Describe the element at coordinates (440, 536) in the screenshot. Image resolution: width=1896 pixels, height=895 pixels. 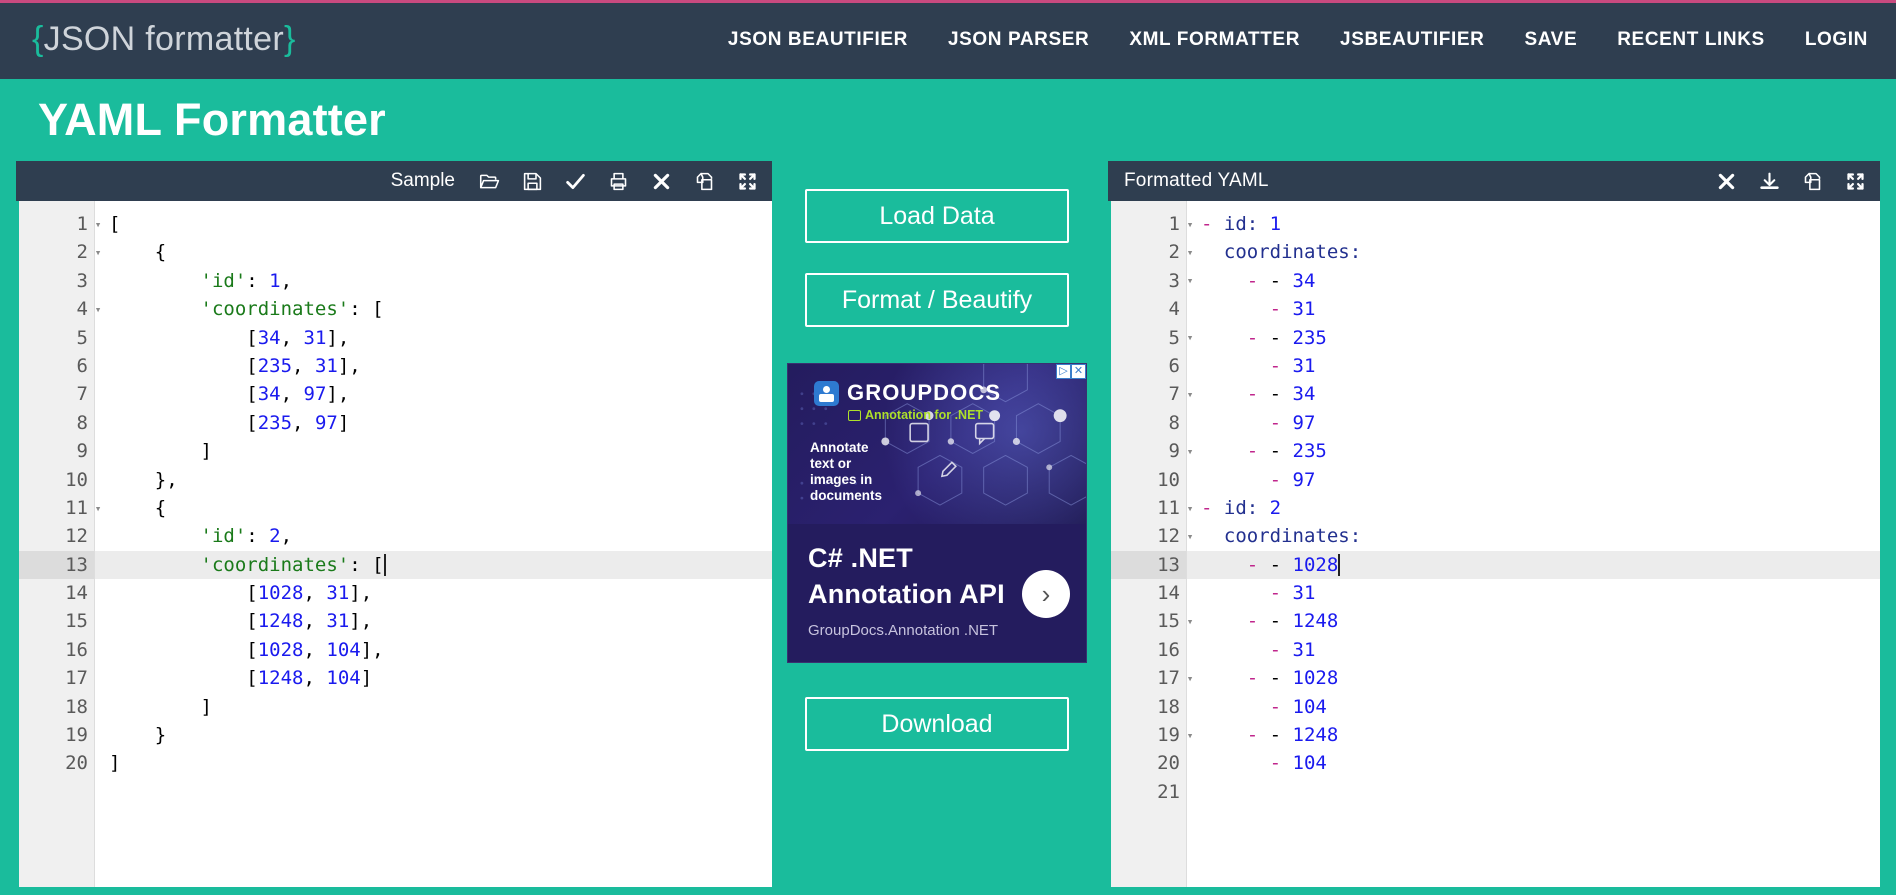
I see `input_panel-code-line: 'id': 2,` at that location.